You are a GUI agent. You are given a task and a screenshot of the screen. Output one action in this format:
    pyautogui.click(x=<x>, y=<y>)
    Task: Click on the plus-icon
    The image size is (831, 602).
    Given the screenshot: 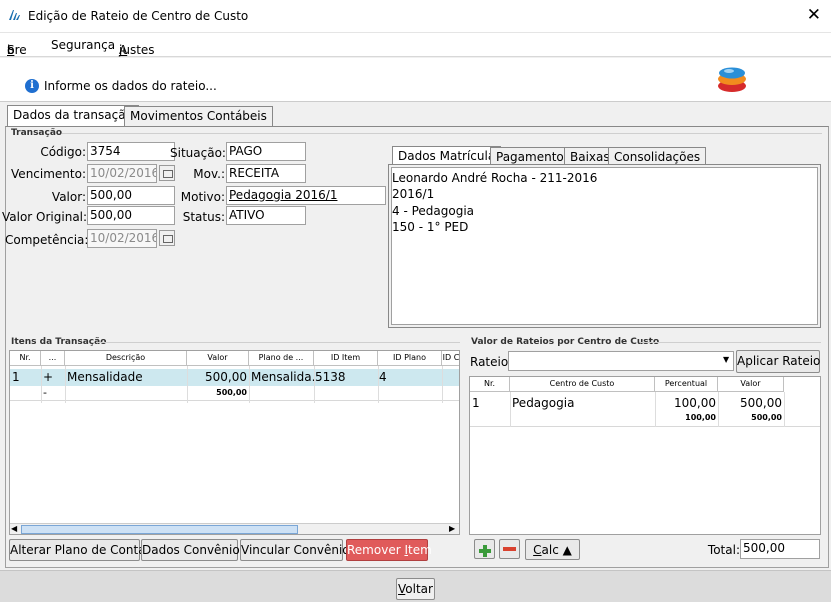 What is the action you would take?
    pyautogui.click(x=485, y=550)
    